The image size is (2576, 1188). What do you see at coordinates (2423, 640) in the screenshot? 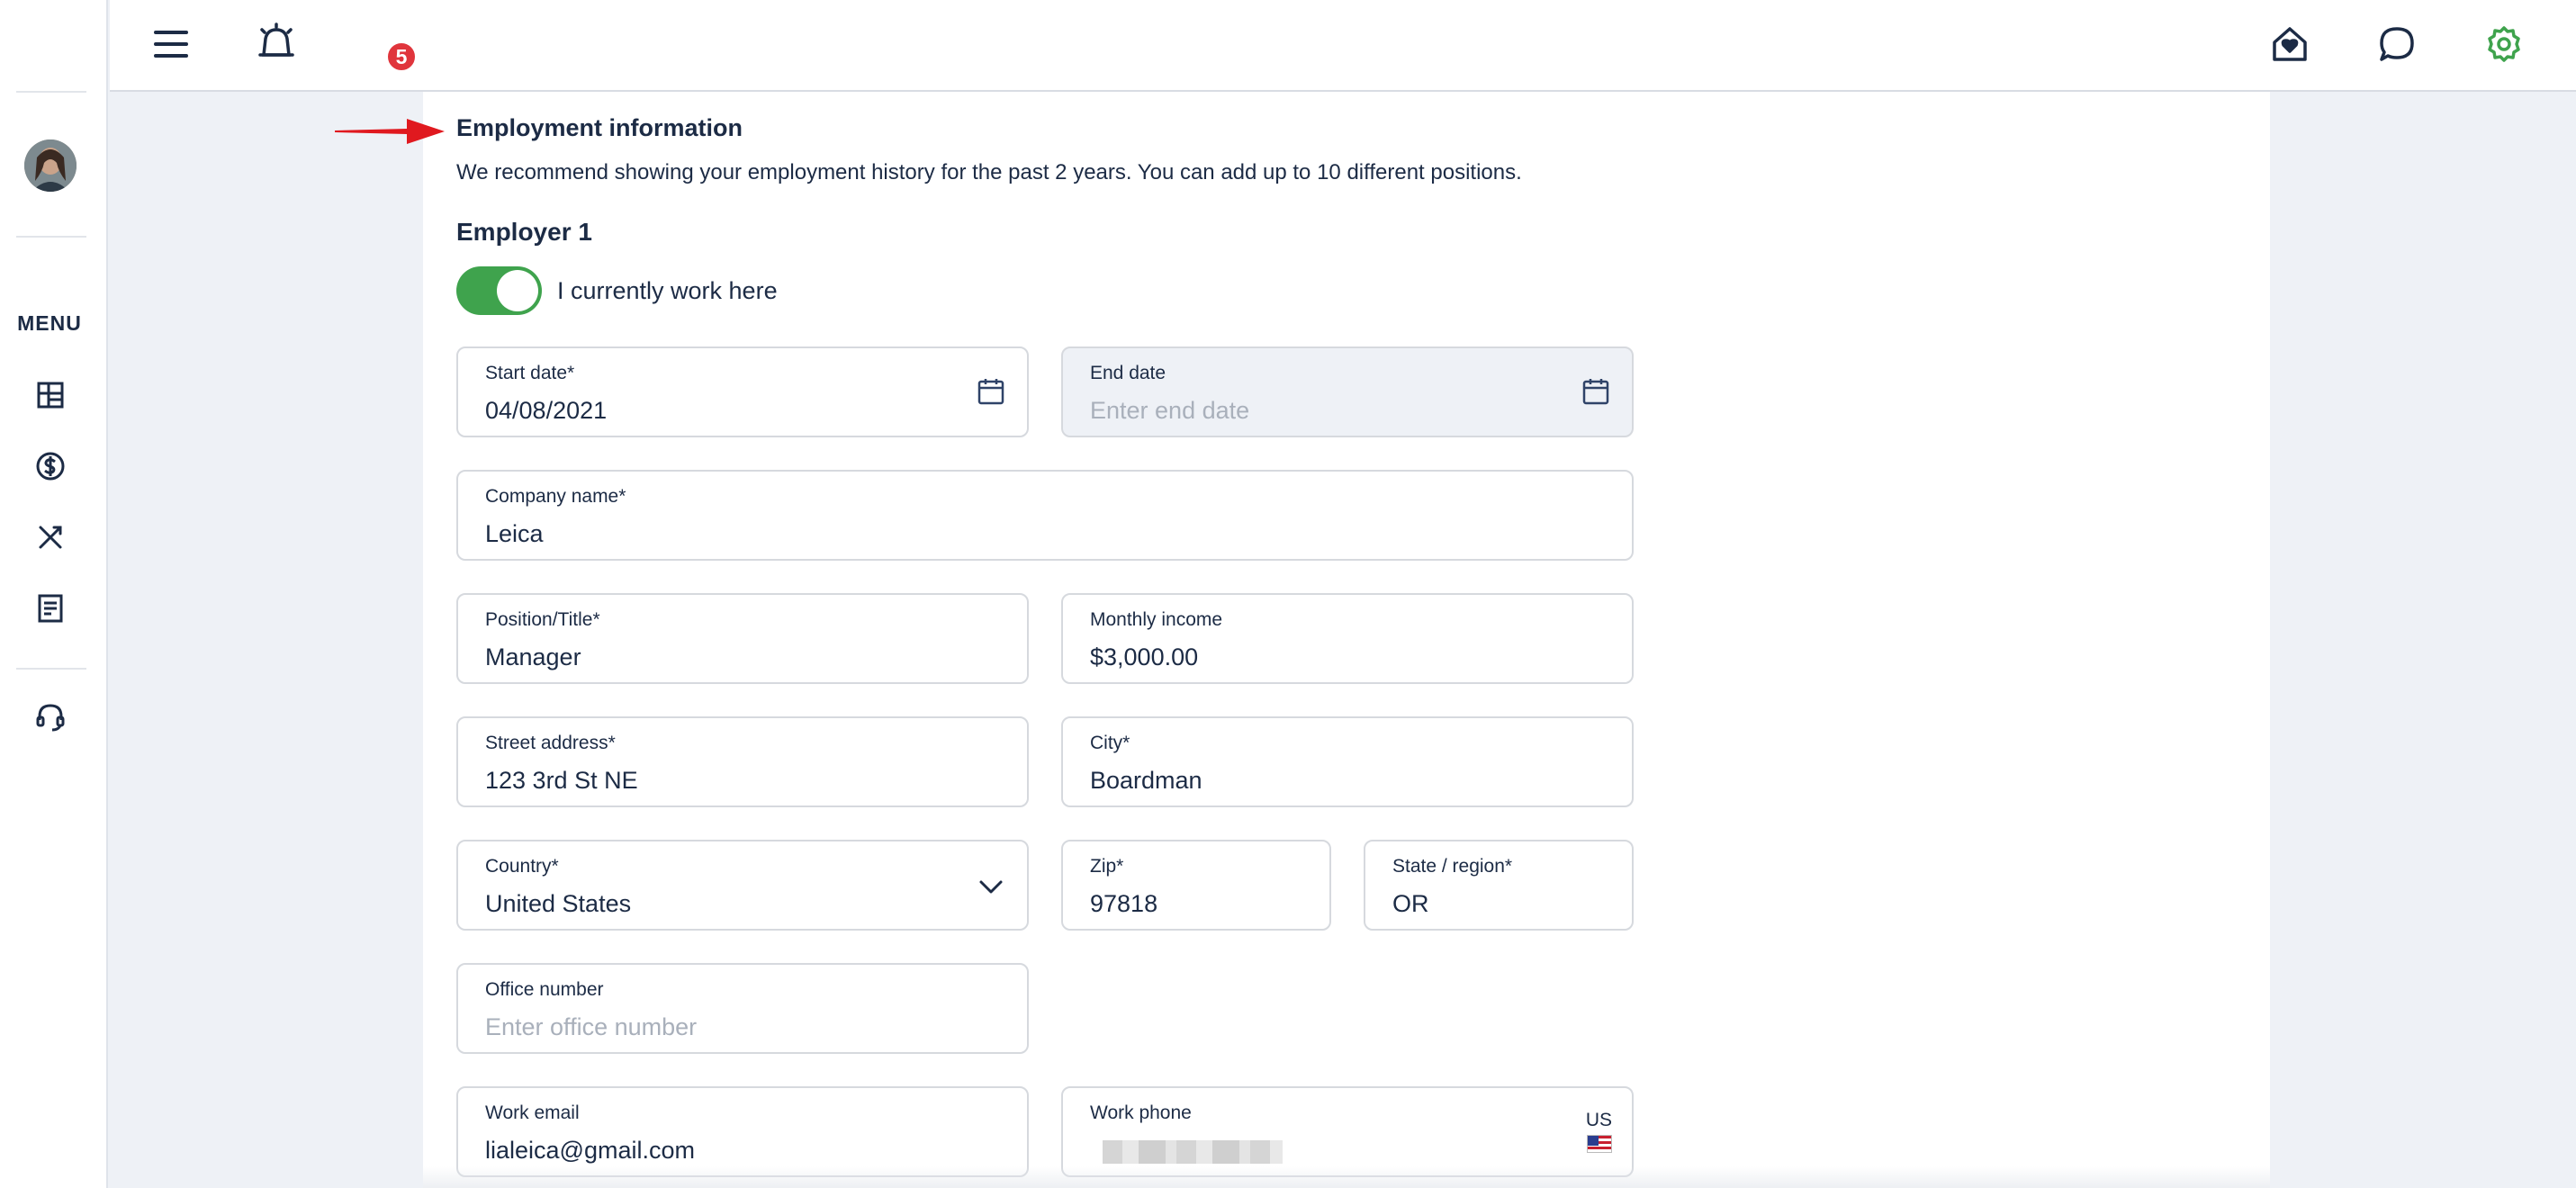
I see `right-background-panel` at bounding box center [2423, 640].